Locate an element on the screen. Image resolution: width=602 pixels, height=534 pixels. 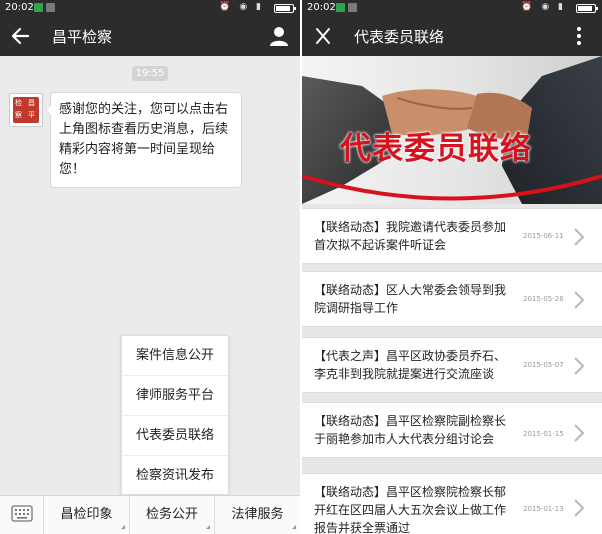
banner-title: 代表委员联络 is located at coordinates (436, 149).